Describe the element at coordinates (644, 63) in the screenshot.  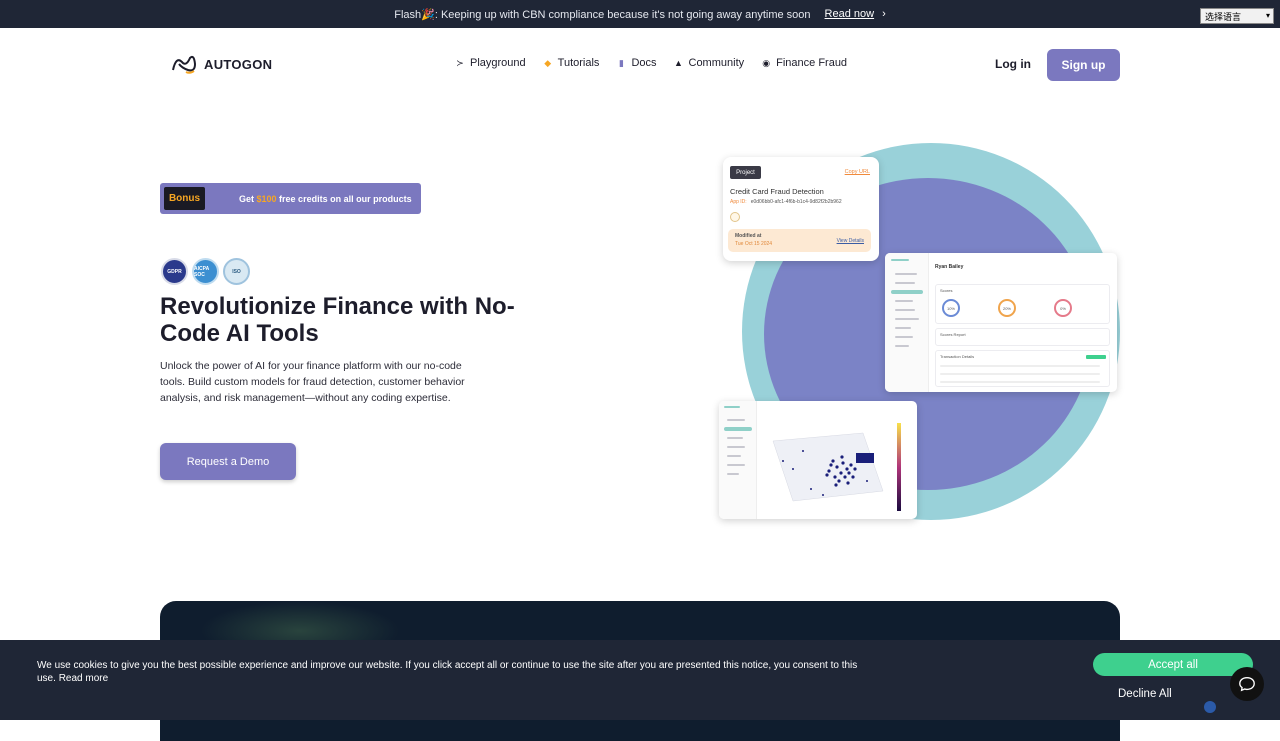
I see `nav-label: Docs` at that location.